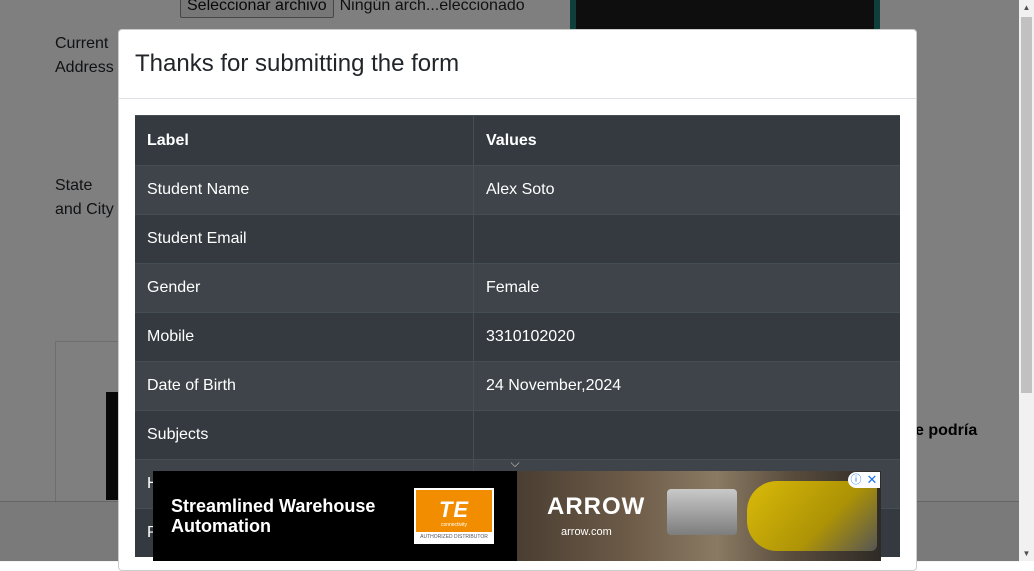 This screenshot has height=571, width=1034. I want to click on table-row: Student Name Alex Soto, so click(517, 190).